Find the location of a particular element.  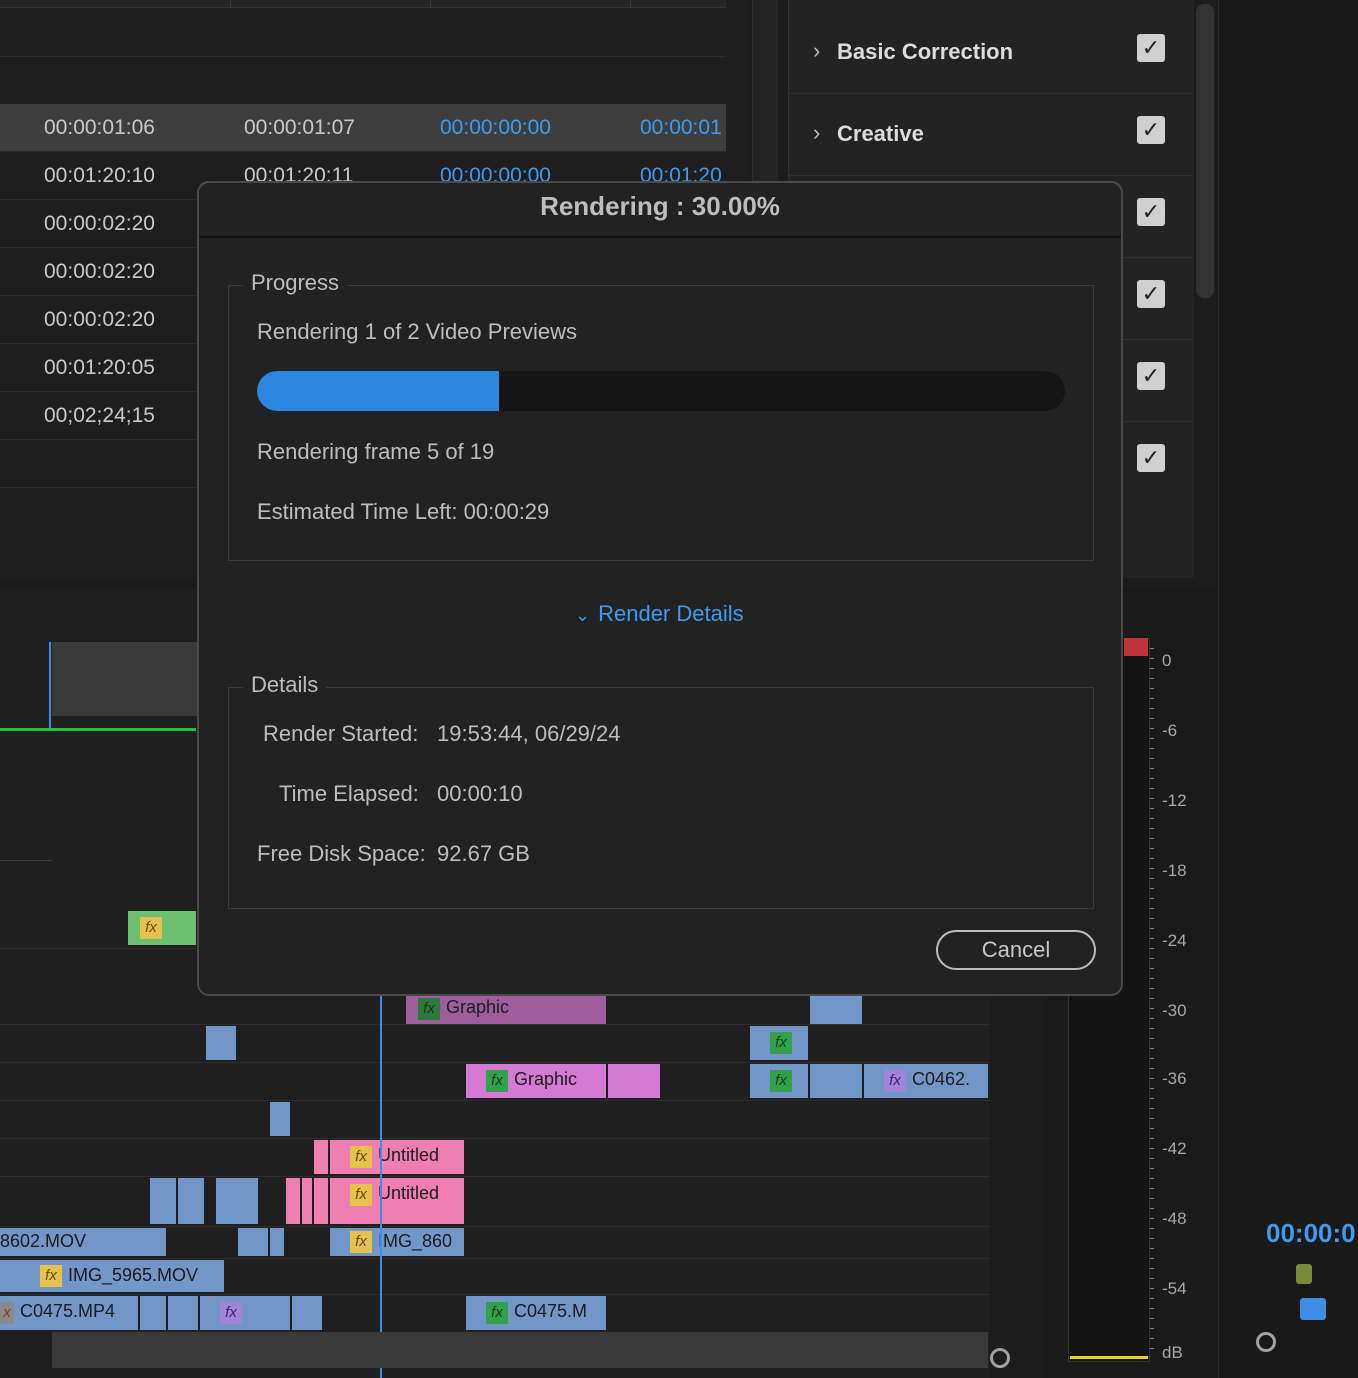

section-label: Creative is located at coordinates (880, 133).